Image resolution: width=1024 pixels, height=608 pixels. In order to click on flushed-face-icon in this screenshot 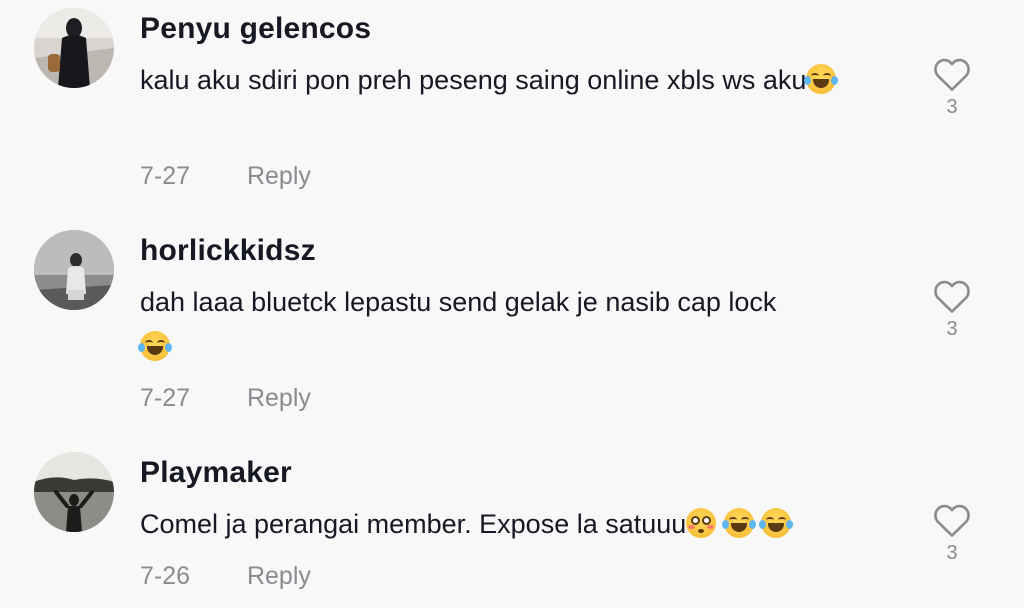, I will do `click(701, 523)`.